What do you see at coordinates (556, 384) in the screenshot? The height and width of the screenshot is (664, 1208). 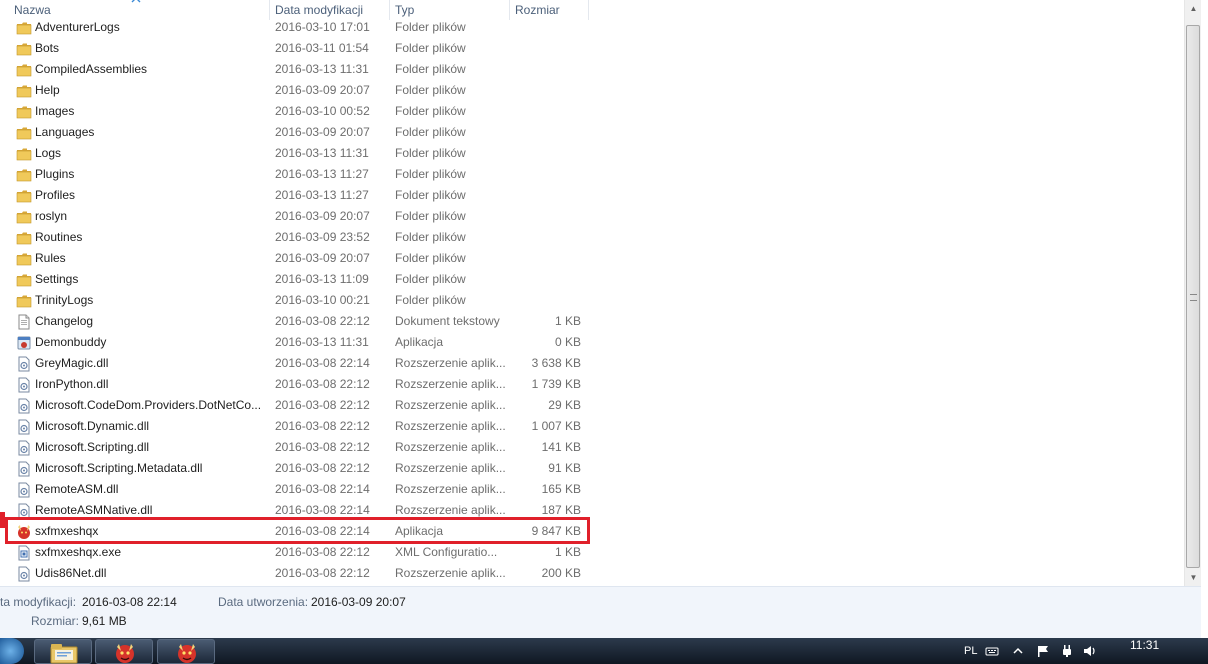 I see `file-size: 1 739 KB` at bounding box center [556, 384].